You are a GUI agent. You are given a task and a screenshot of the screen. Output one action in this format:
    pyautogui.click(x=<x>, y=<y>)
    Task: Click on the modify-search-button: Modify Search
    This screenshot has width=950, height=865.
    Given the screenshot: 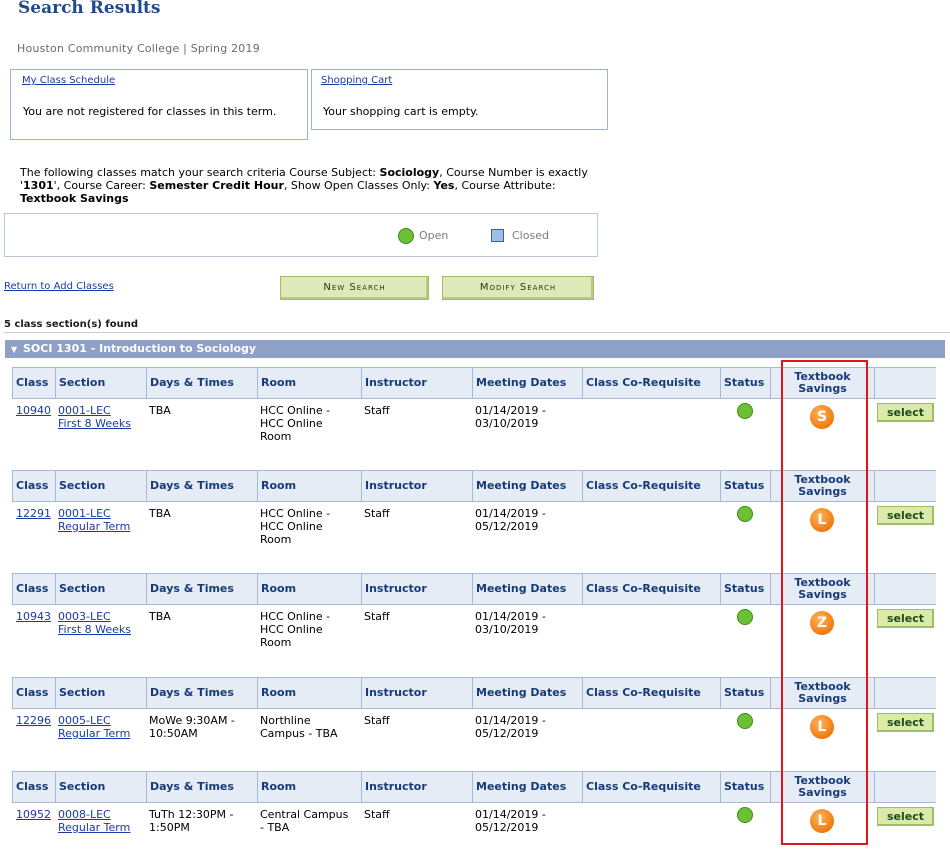 What is the action you would take?
    pyautogui.click(x=518, y=288)
    